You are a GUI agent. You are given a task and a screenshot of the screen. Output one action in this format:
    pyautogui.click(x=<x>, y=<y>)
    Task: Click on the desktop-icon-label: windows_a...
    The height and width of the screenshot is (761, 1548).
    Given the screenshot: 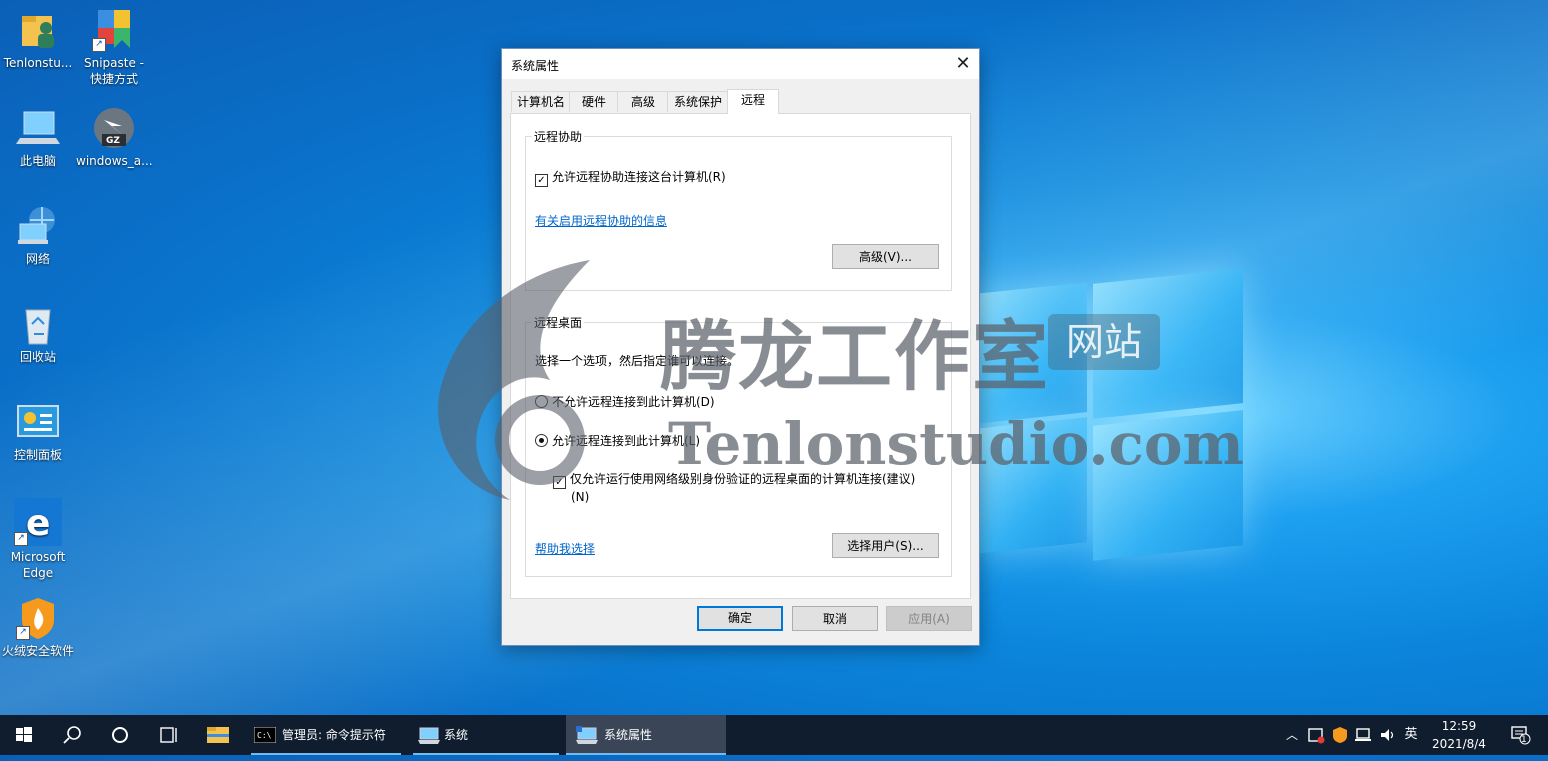 What is the action you would take?
    pyautogui.click(x=114, y=161)
    